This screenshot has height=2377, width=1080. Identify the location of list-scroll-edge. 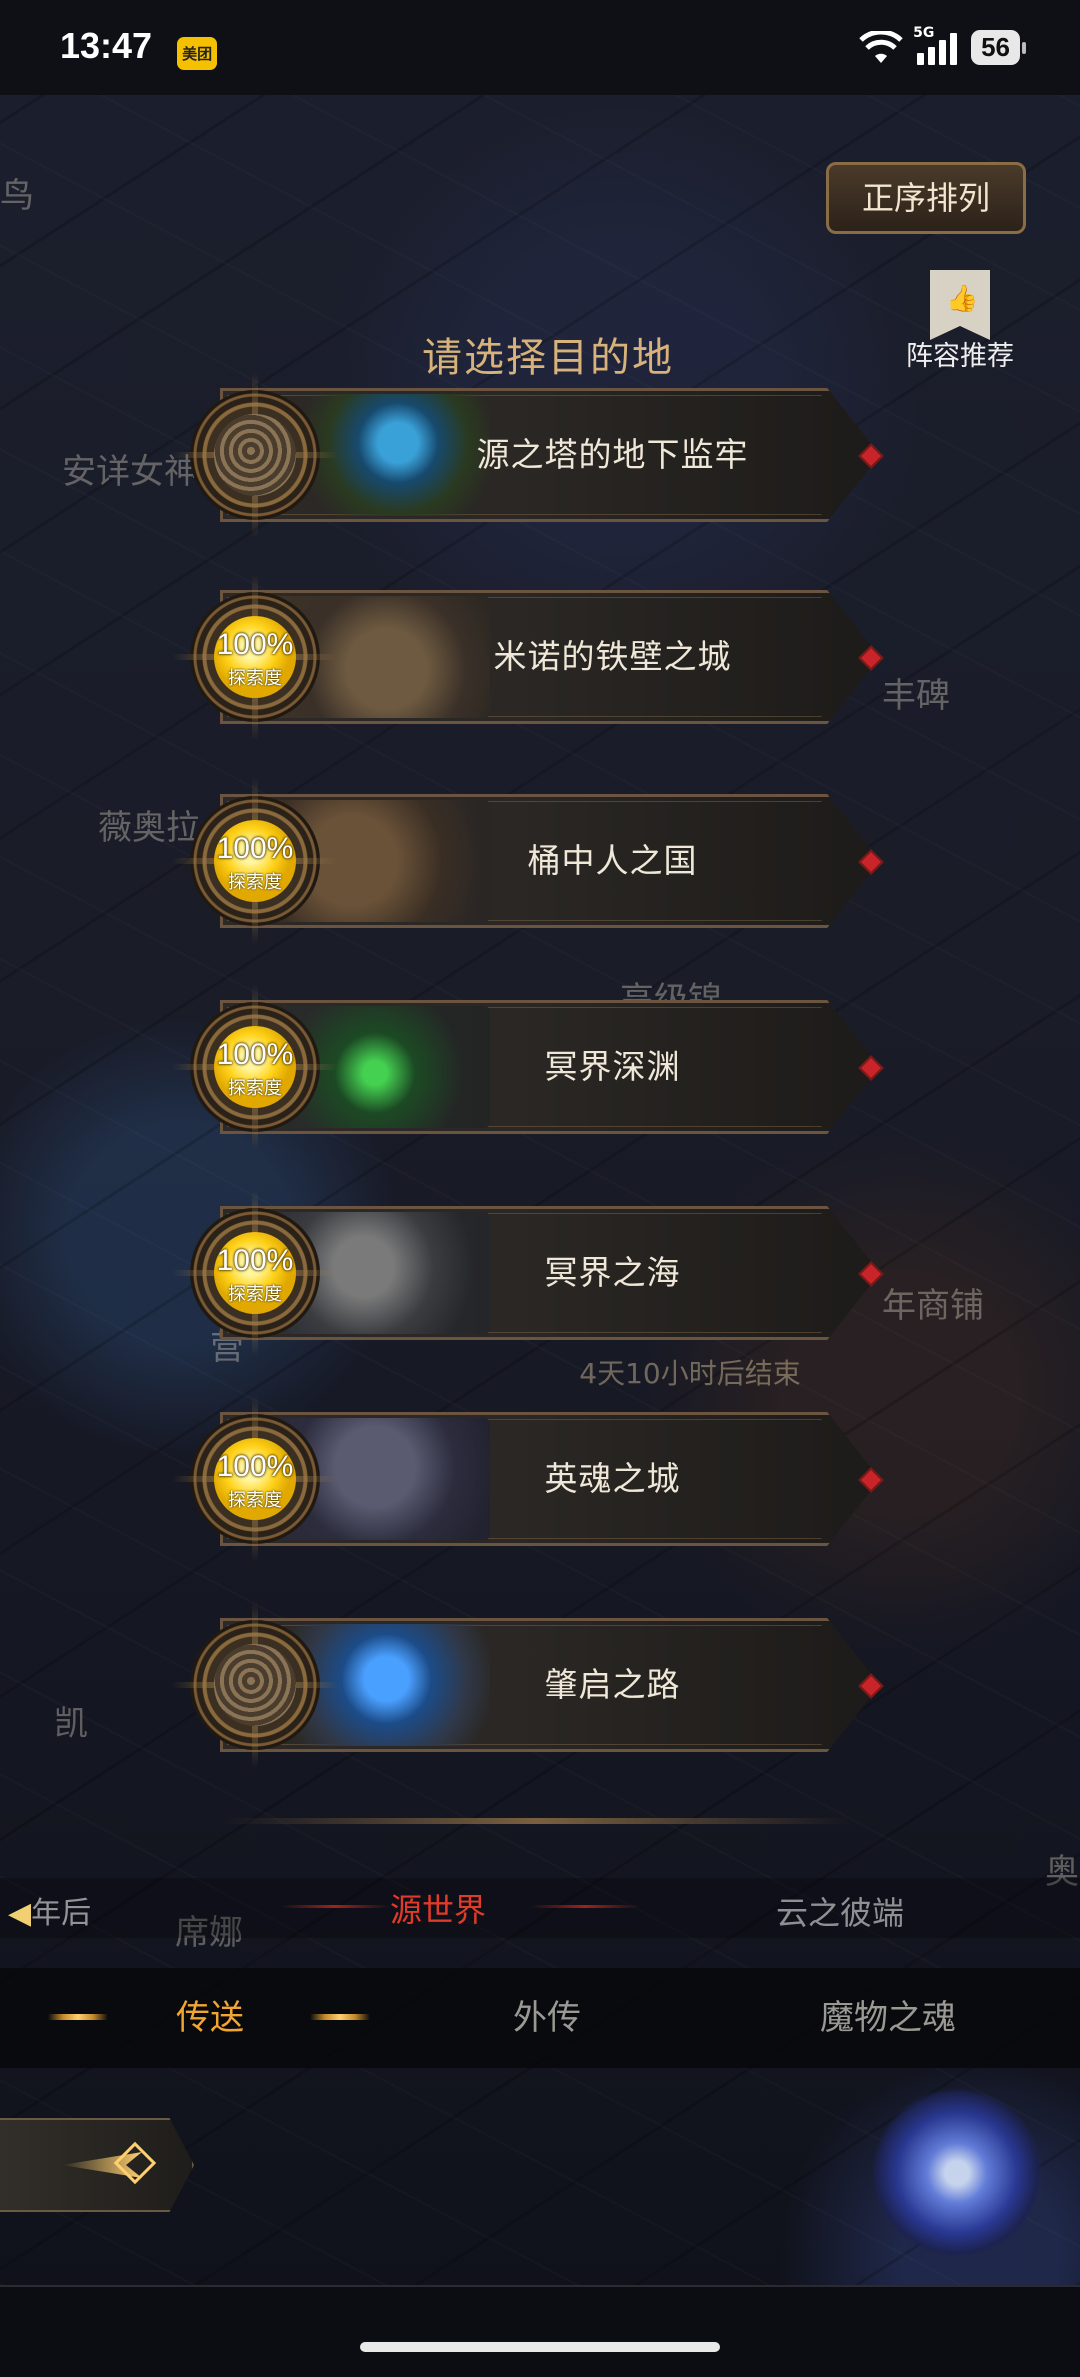
(537, 1821).